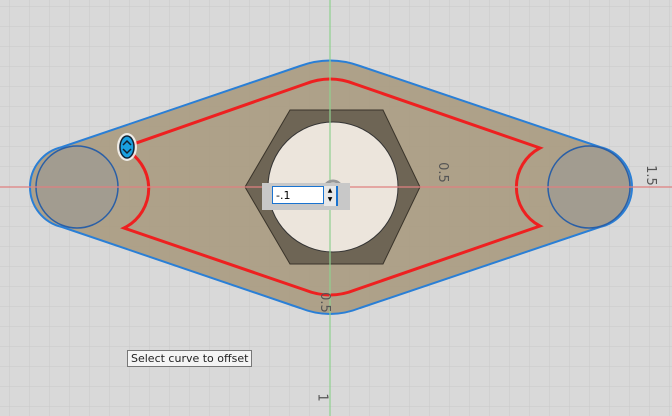 This screenshot has width=672, height=416. Describe the element at coordinates (330, 190) in the screenshot. I see `spin-up-icon: ▲` at that location.